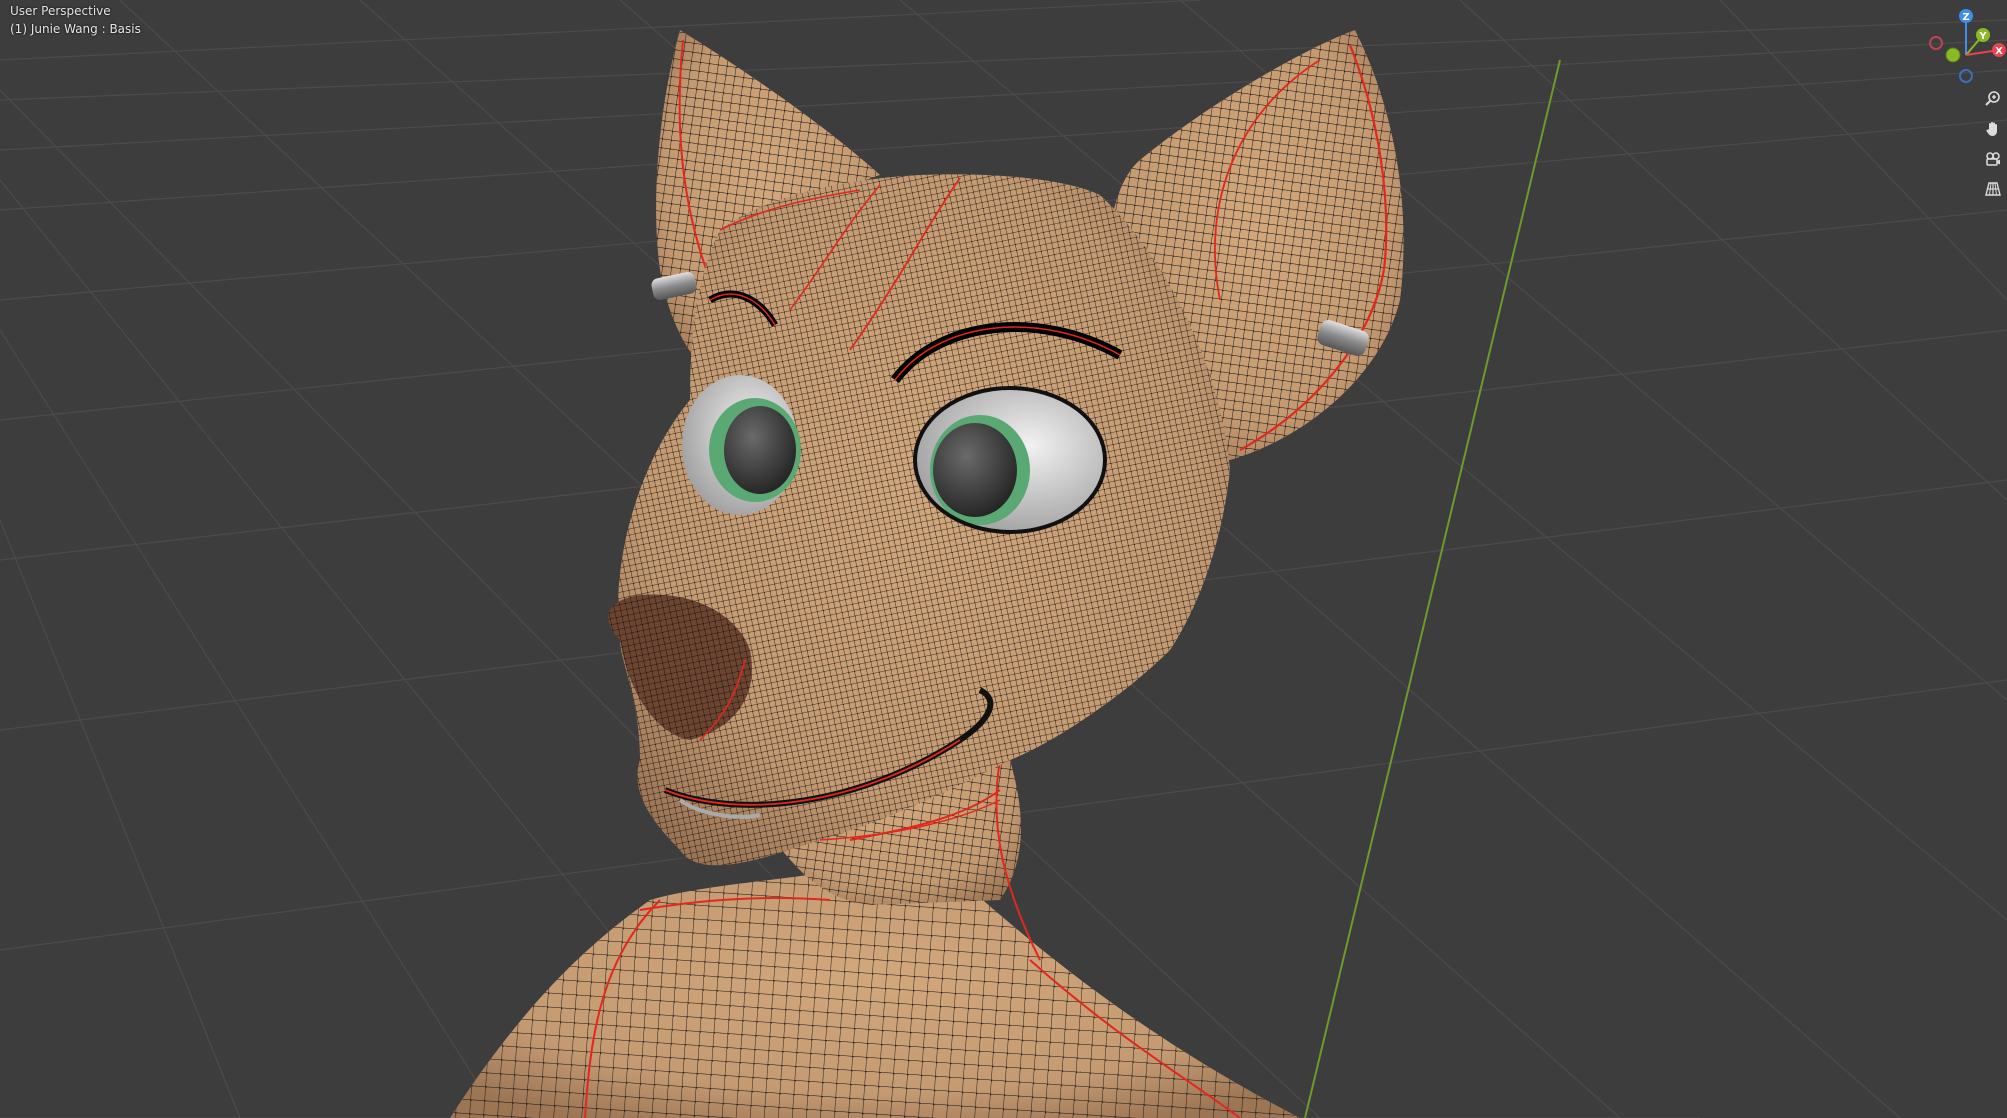  Describe the element at coordinates (75, 29) in the screenshot. I see `active-object-label: (1) Junie Wang : Basis` at that location.